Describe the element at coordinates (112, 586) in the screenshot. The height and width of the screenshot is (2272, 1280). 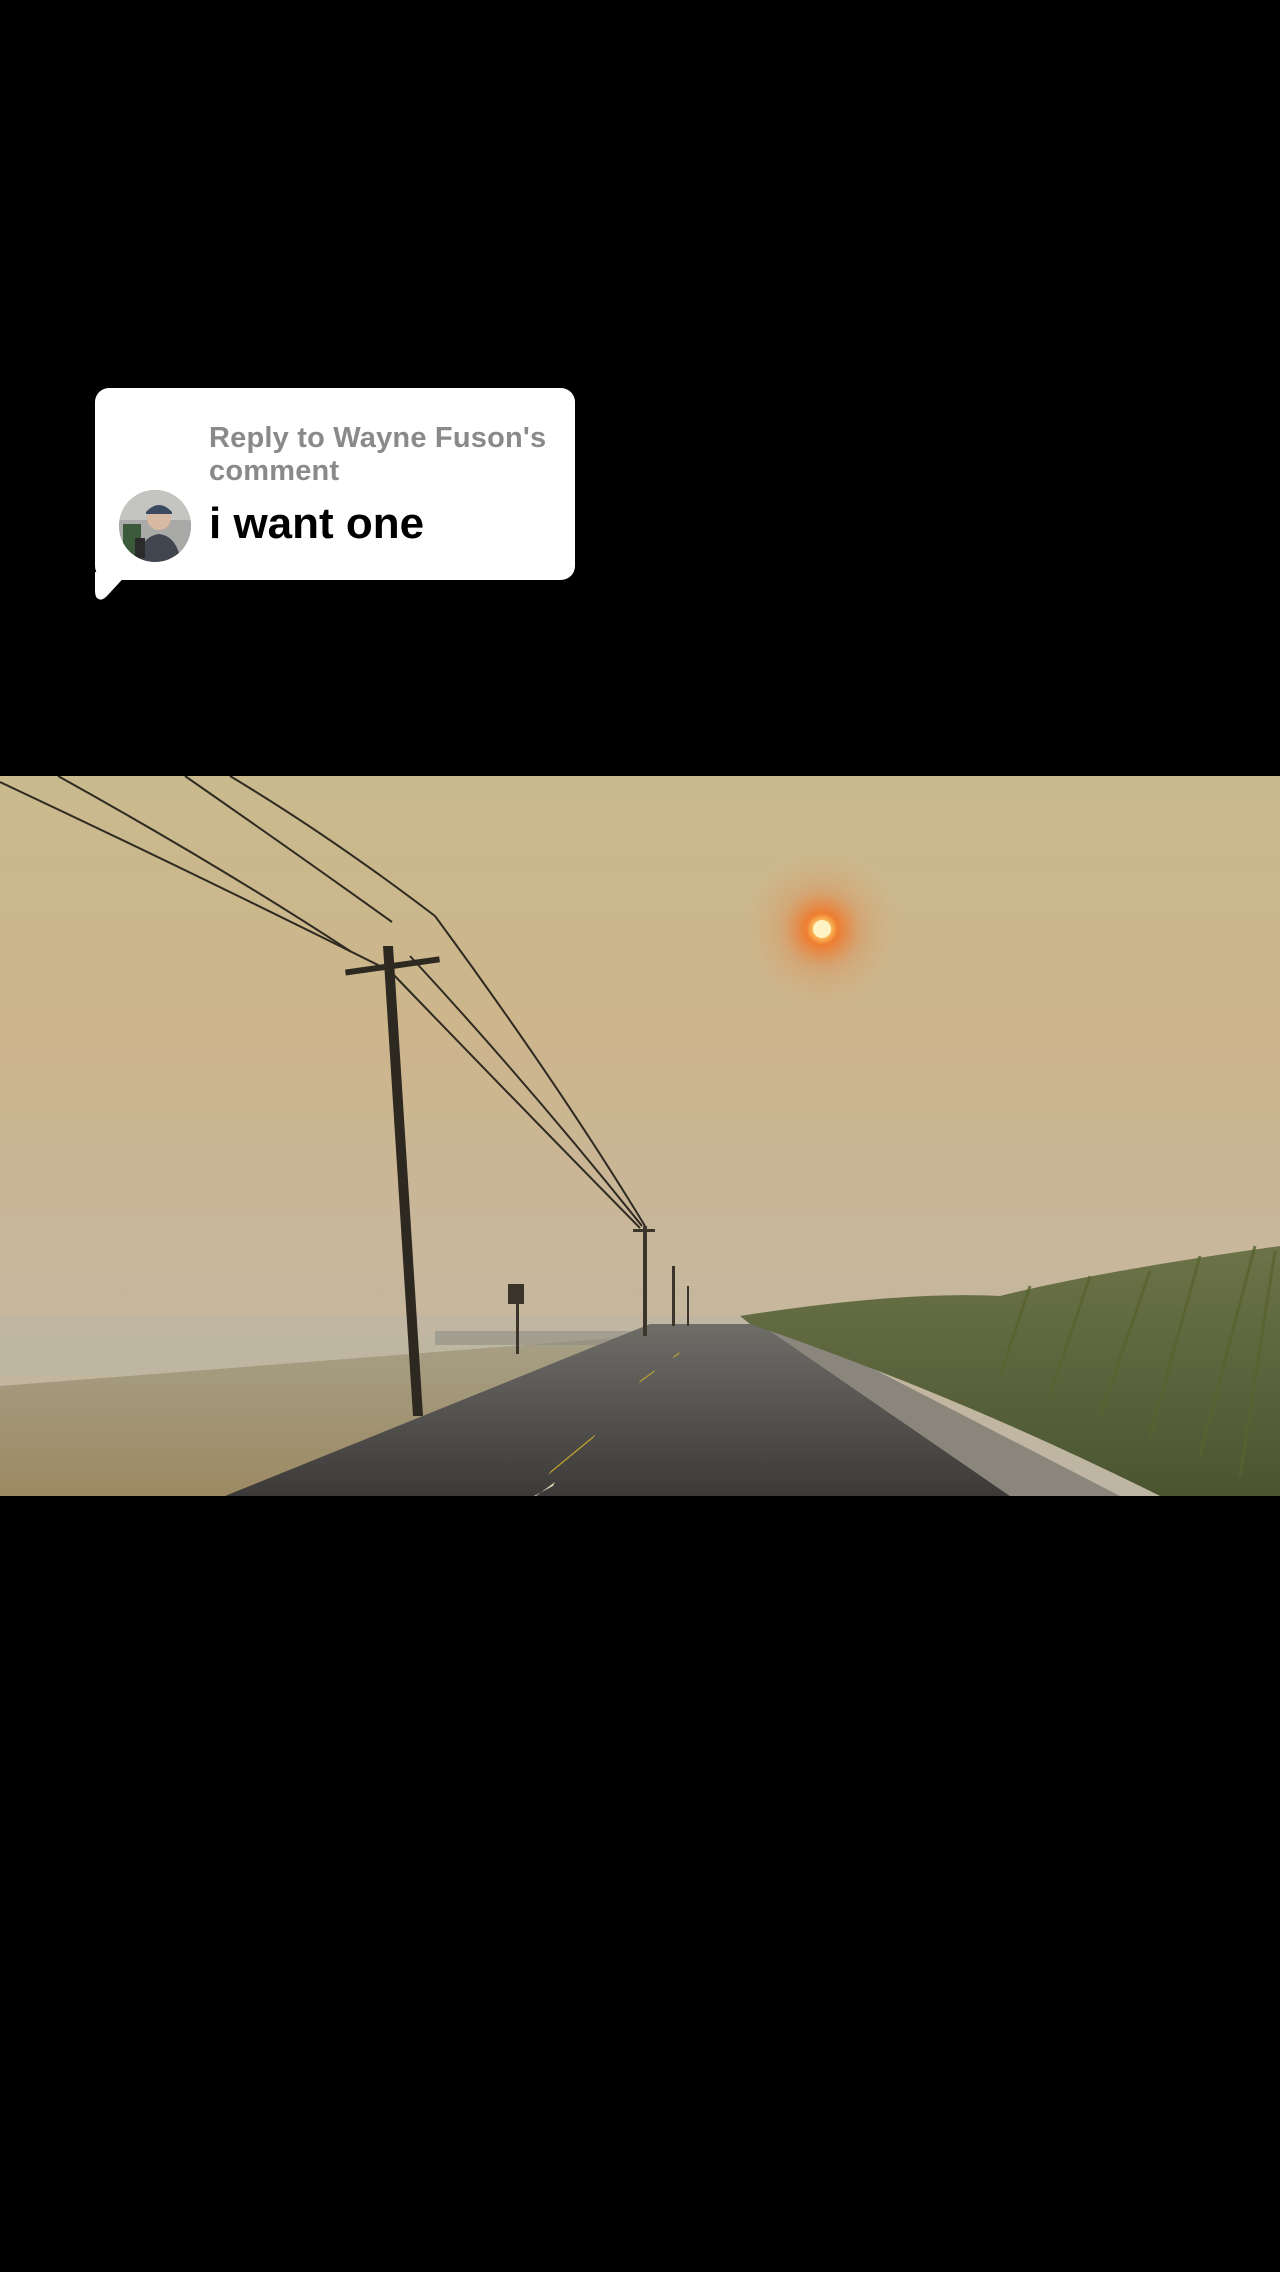
I see `bubble-tail` at that location.